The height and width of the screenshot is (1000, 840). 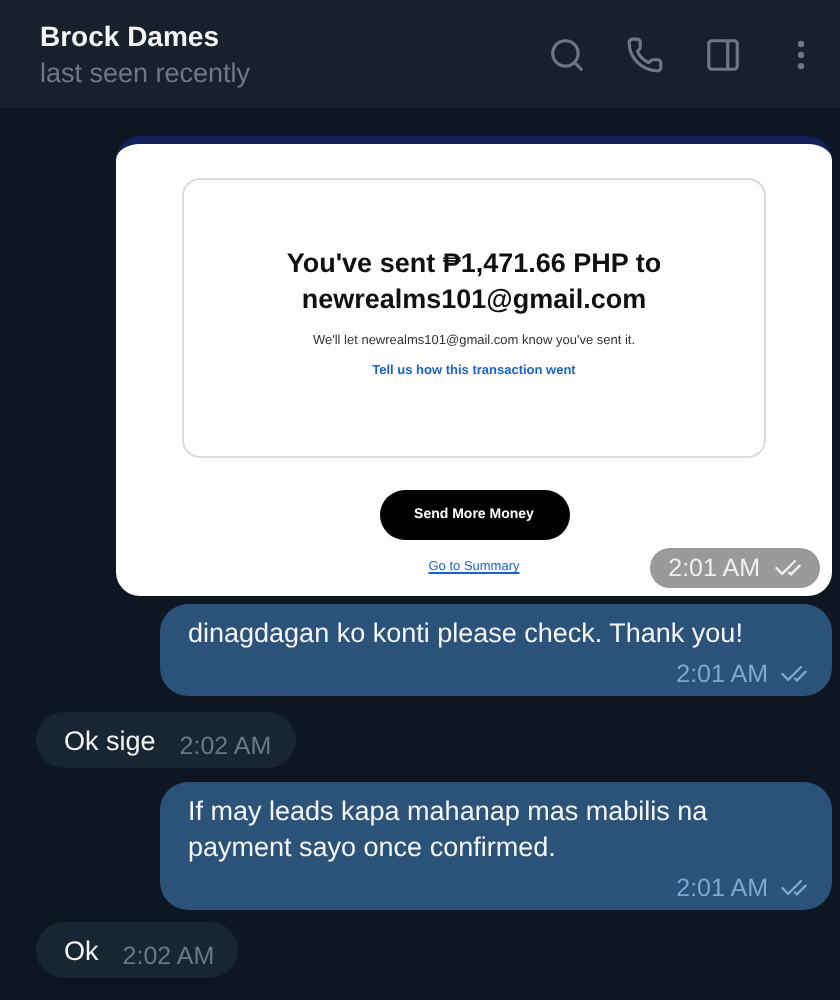 I want to click on message-text: If may leads kapa mahanap mas mabilis na payment sayo once confirmed., so click(x=449, y=830).